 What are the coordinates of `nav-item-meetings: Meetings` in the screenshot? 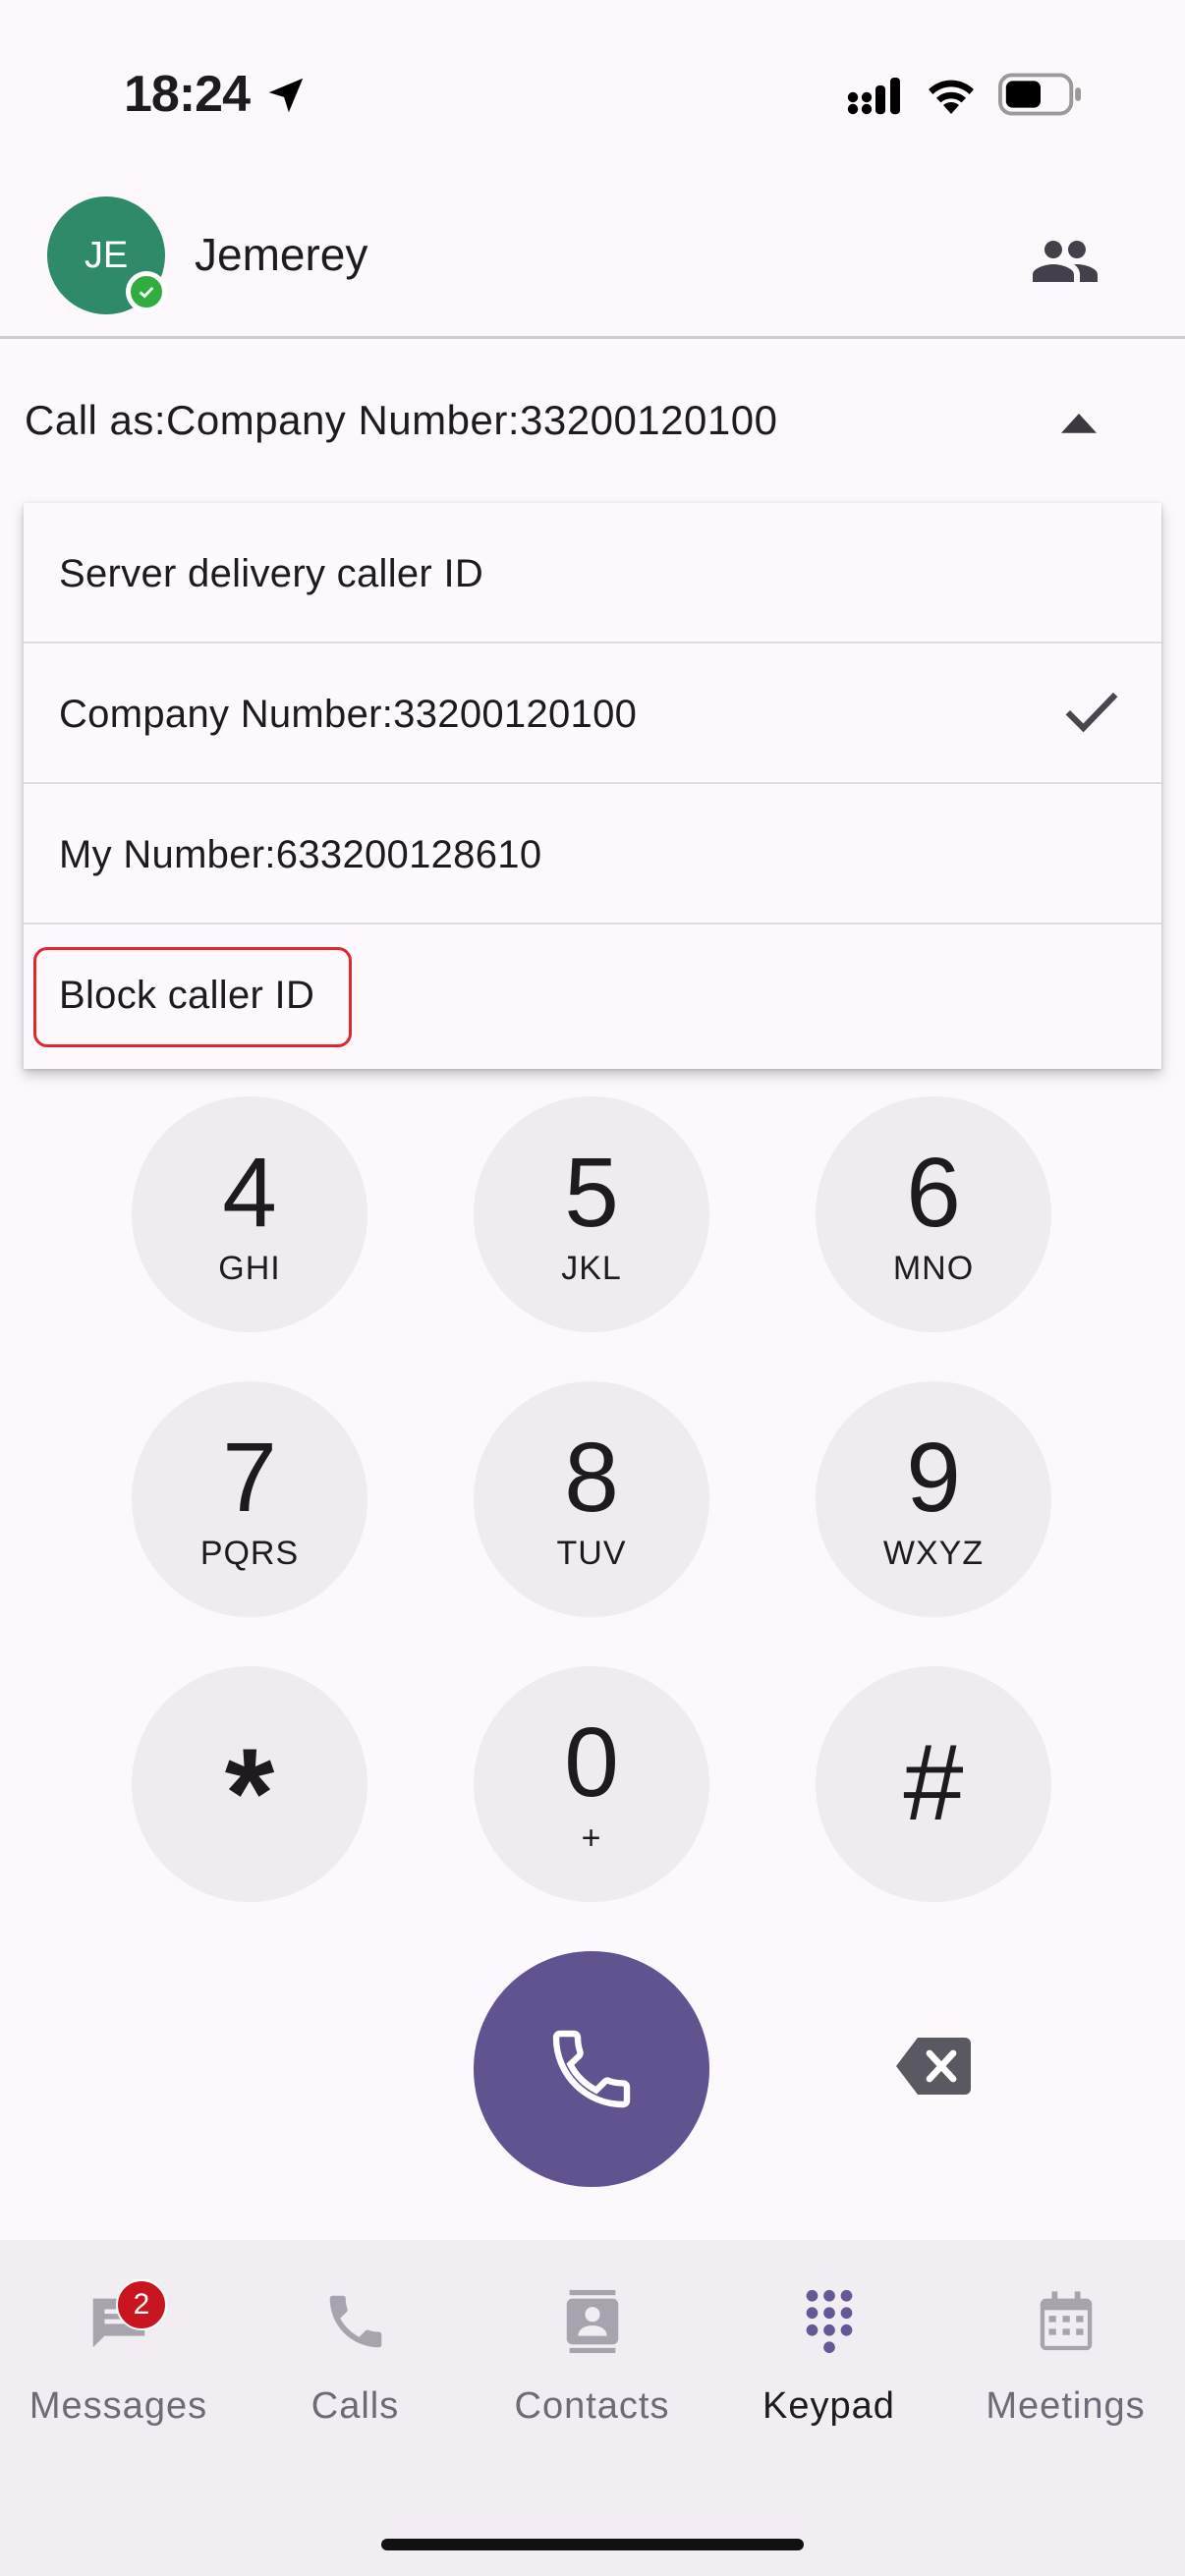 It's located at (1065, 2338).